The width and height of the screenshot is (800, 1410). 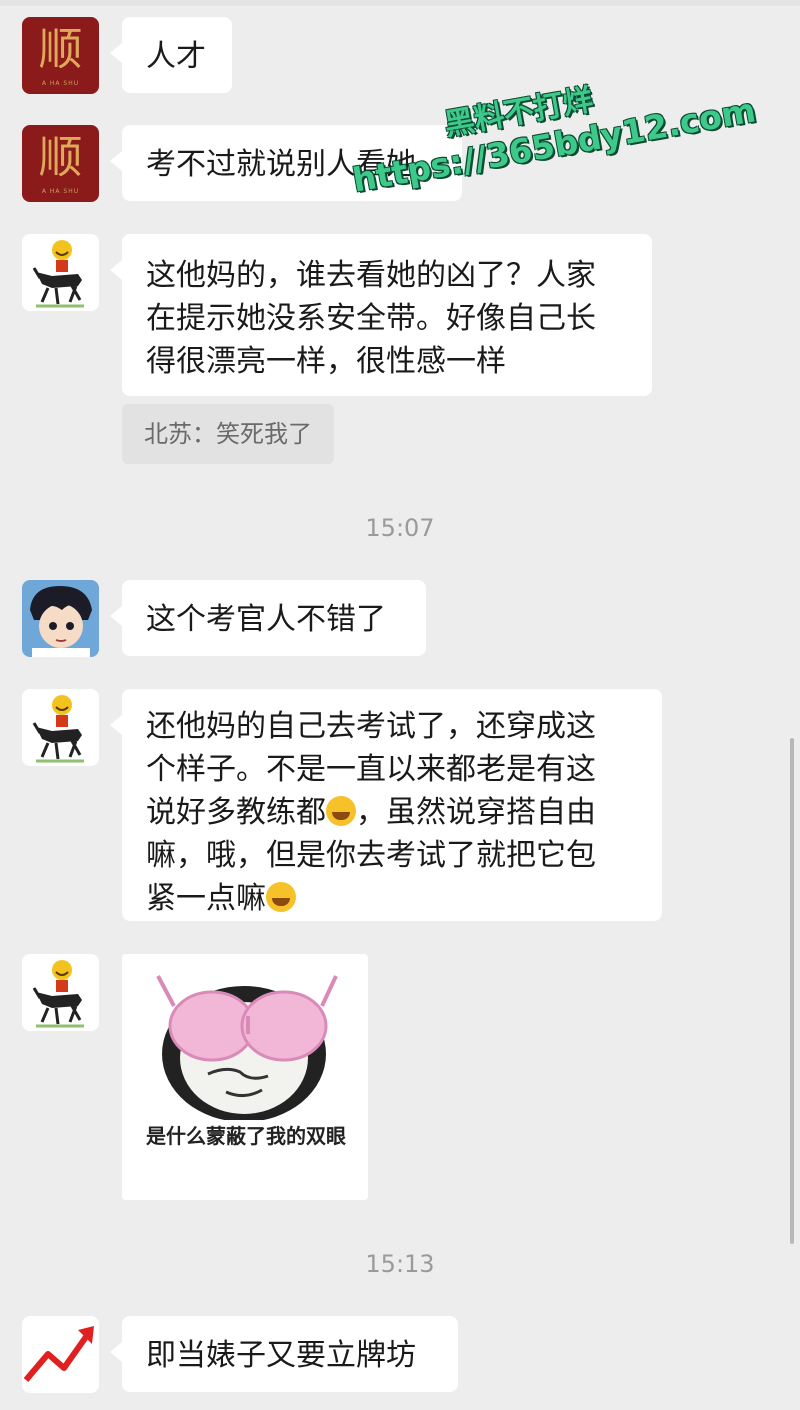 I want to click on scrollbar, so click(x=792, y=991).